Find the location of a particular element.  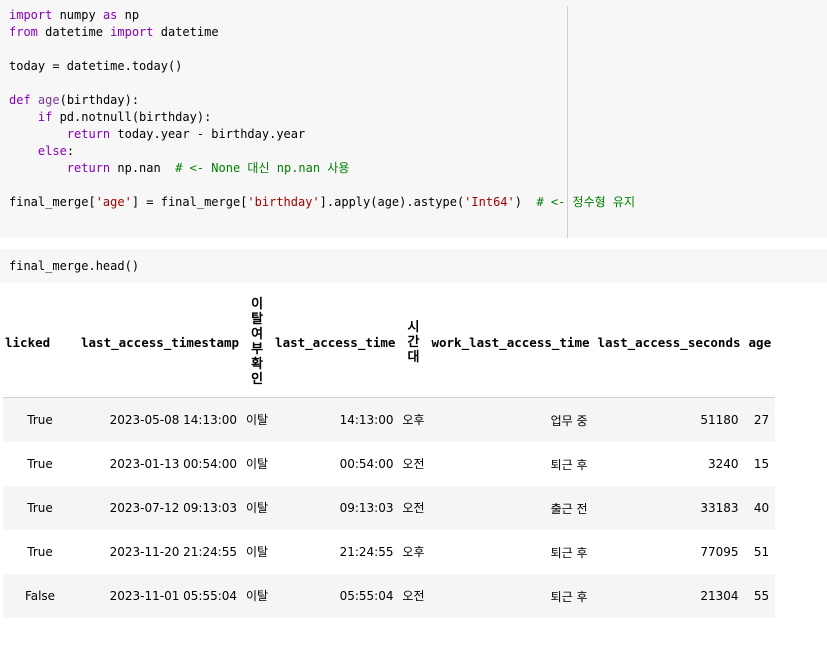

cell-age: 27 is located at coordinates (760, 419).